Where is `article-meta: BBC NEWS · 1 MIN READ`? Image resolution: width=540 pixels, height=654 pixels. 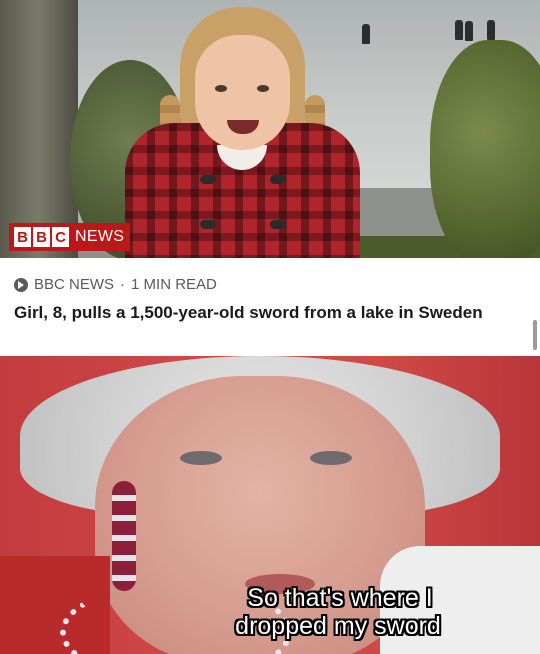
article-meta: BBC NEWS · 1 MIN READ is located at coordinates (115, 284).